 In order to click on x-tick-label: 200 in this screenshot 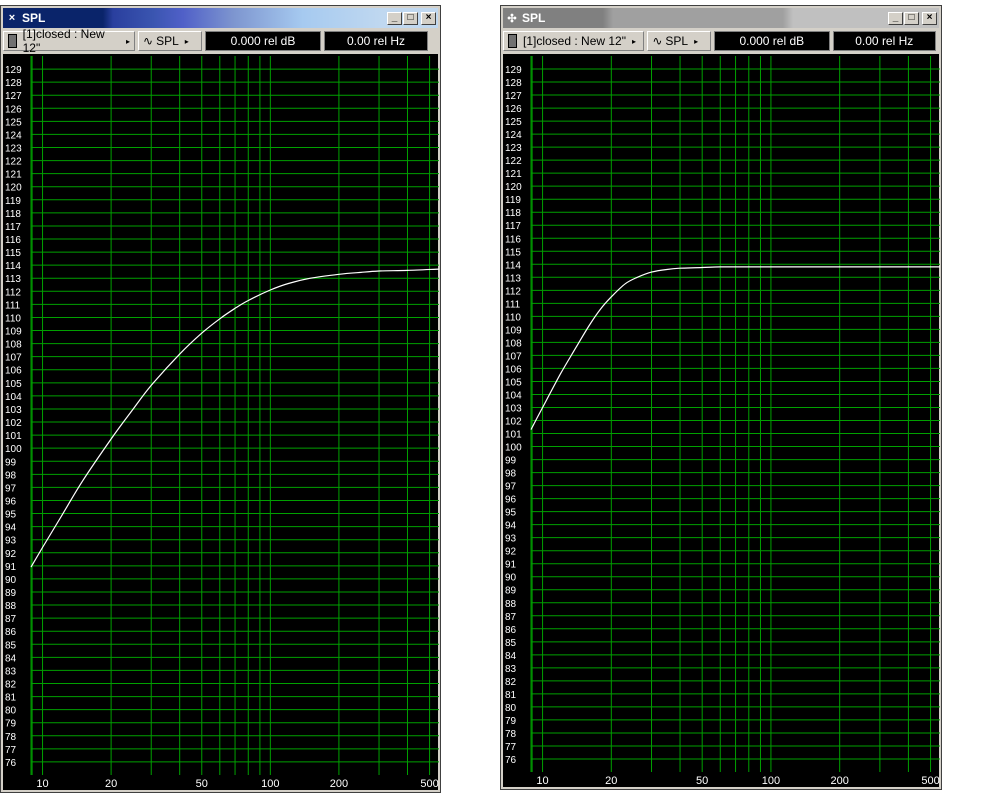, I will do `click(839, 781)`.